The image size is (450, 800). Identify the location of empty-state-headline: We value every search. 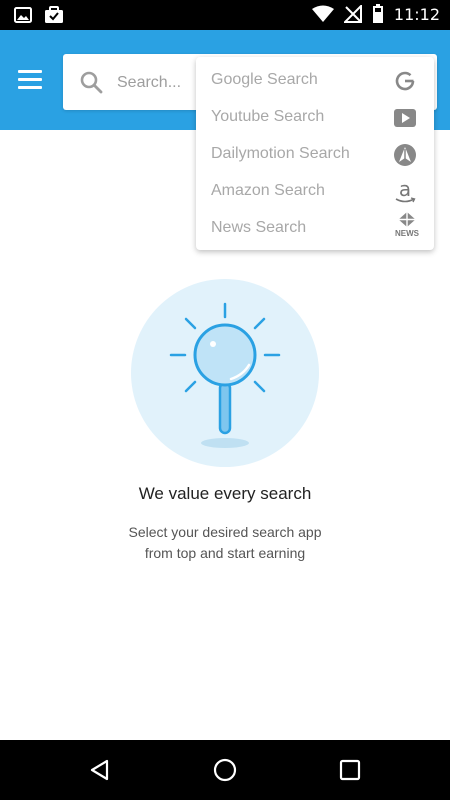
(225, 493).